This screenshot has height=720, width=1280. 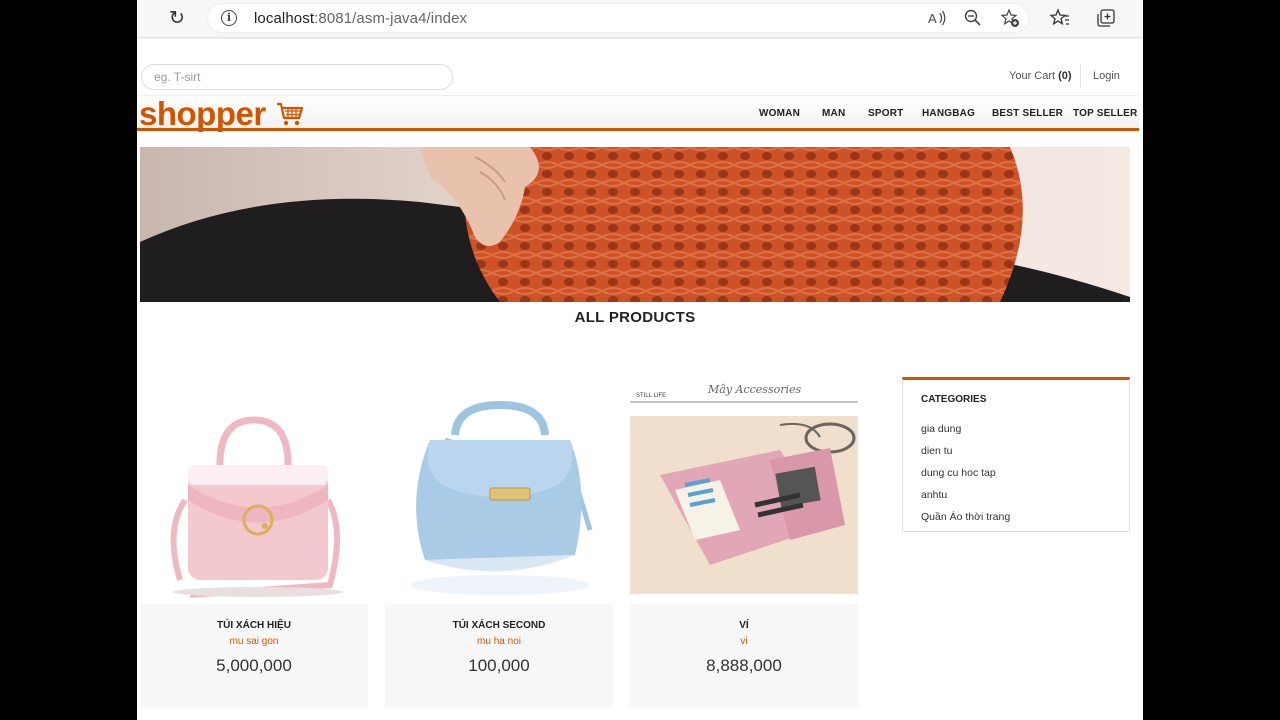 I want to click on section-title: ALL PRODUCTS, so click(x=635, y=317).